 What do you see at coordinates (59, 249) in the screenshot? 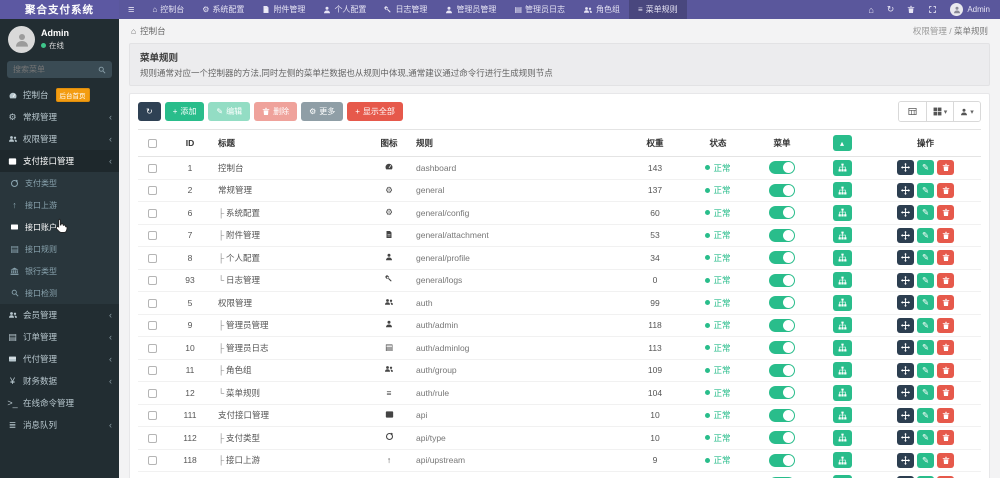
I see `sidebar-subitem: ▤ 接口规则` at bounding box center [59, 249].